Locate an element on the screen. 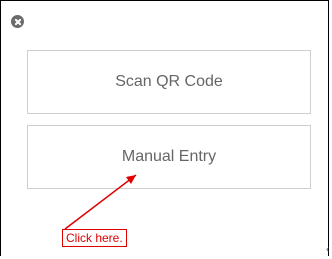 This screenshot has width=332, height=259. close-icon is located at coordinates (17, 21).